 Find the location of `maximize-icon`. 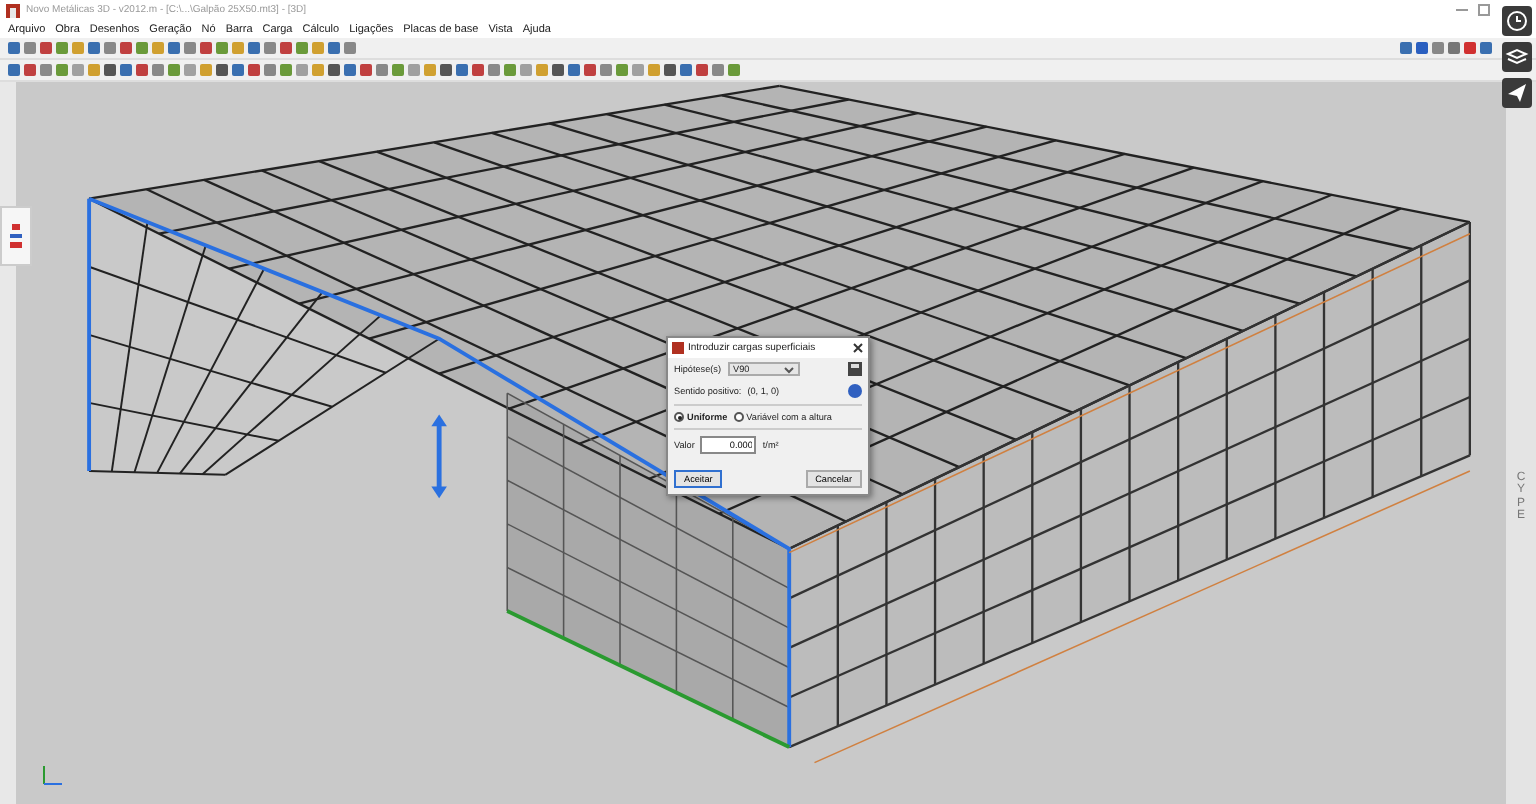

maximize-icon is located at coordinates (1484, 10).